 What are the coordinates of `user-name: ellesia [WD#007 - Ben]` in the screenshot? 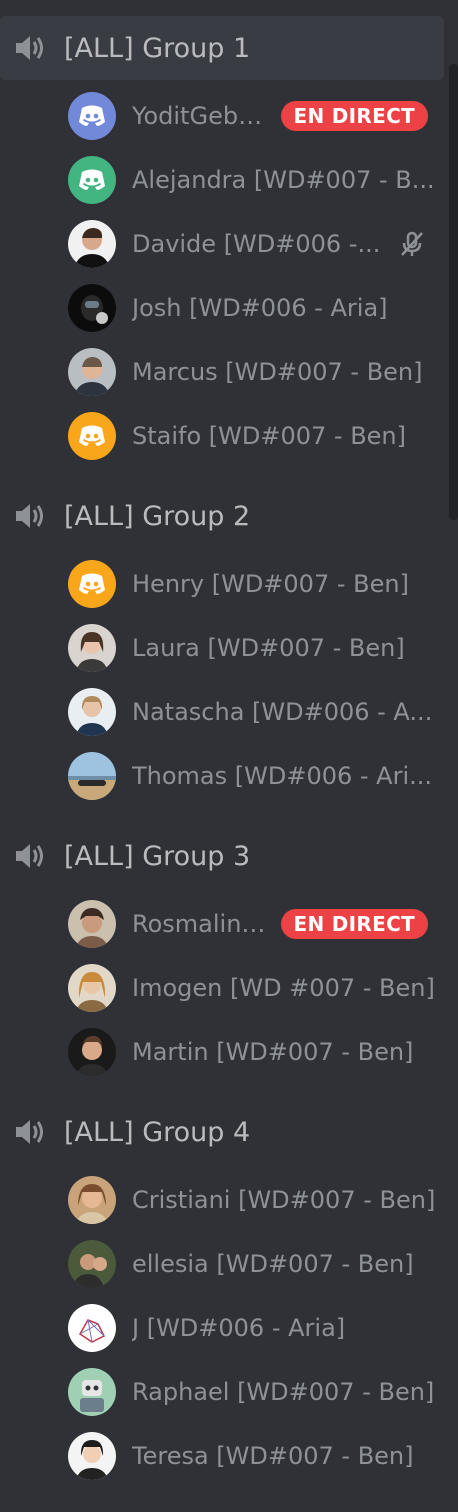 It's located at (273, 1264).